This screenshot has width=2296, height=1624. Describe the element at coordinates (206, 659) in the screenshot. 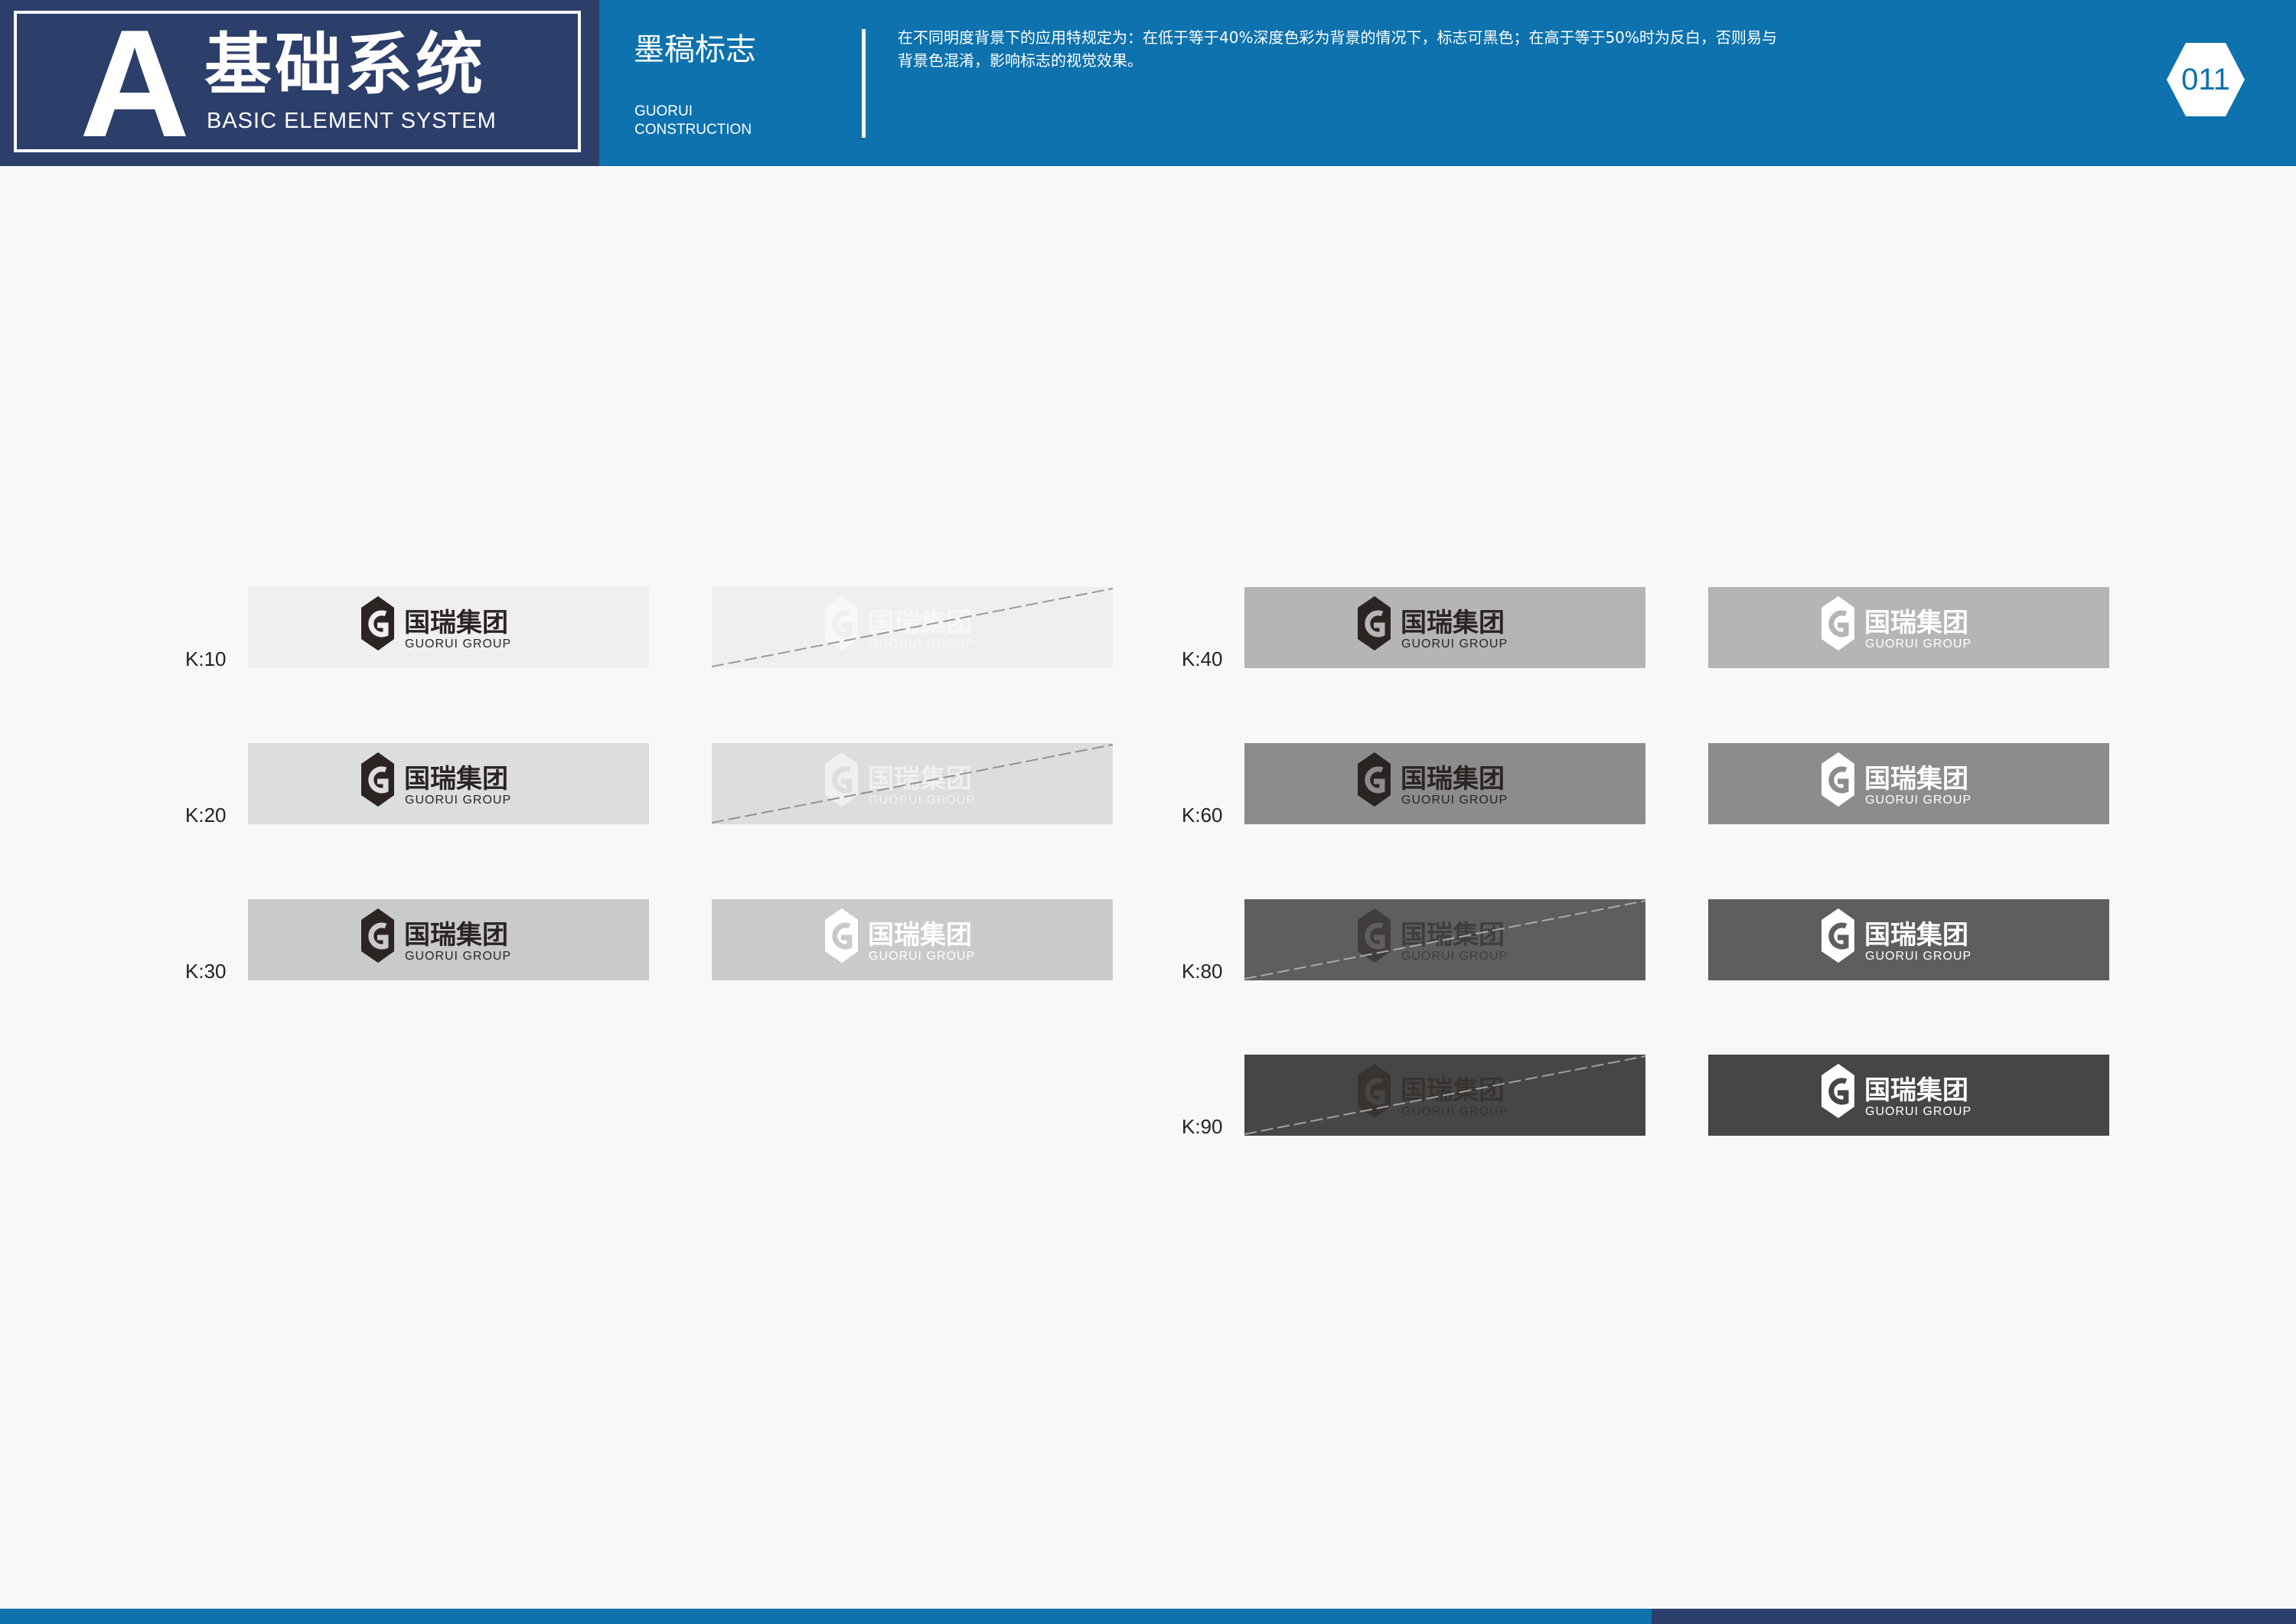

I see `k-label: K:10` at that location.